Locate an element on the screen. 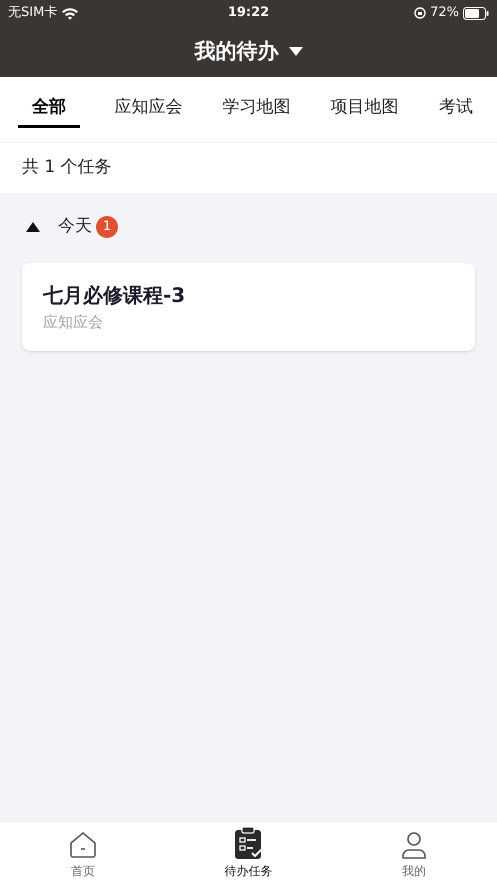 The image size is (497, 883). battery-text: 72% is located at coordinates (445, 13).